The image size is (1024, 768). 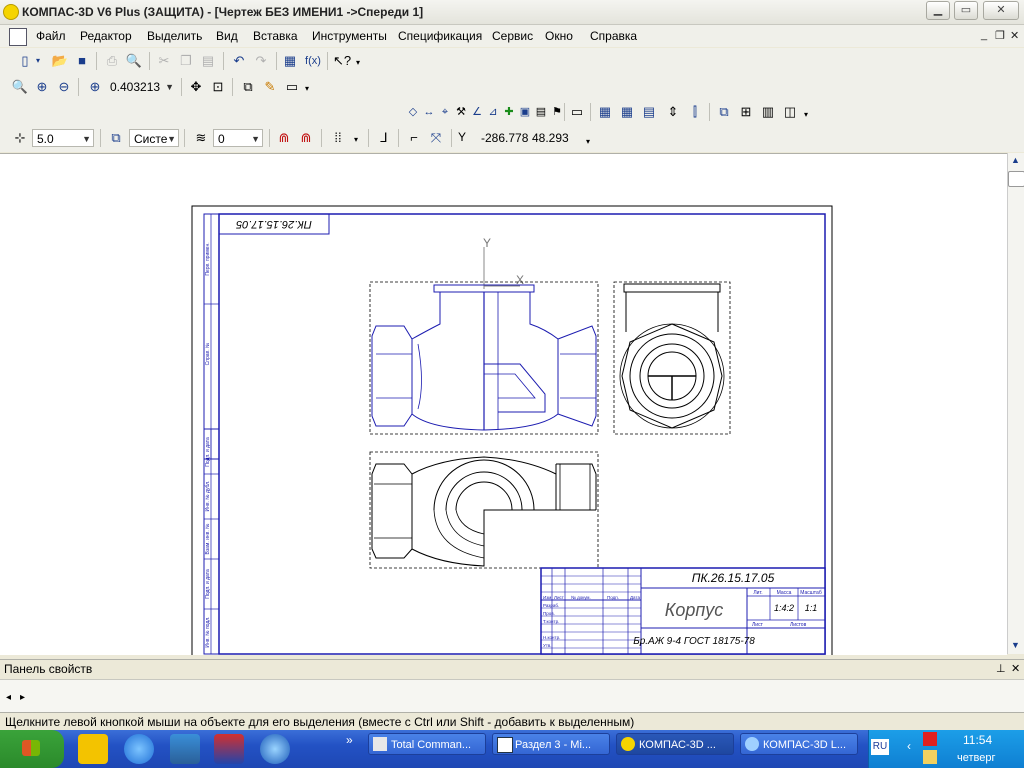 What do you see at coordinates (201, 138) in the screenshot?
I see `layer-icon: ≋` at bounding box center [201, 138].